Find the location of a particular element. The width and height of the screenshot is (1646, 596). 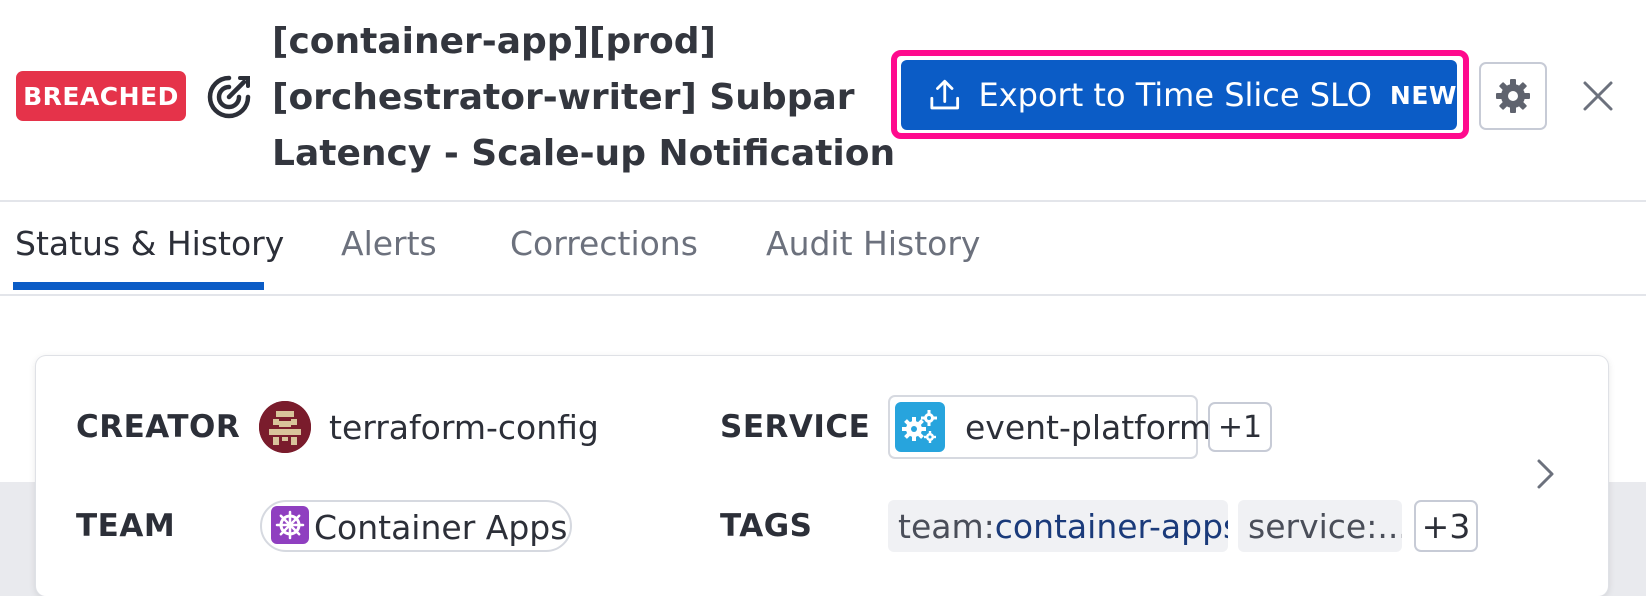

tags-label: TAGS is located at coordinates (766, 526).